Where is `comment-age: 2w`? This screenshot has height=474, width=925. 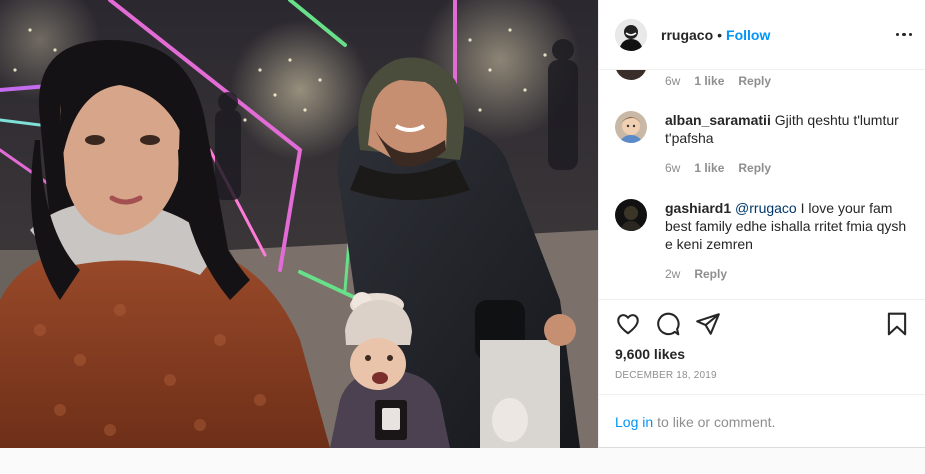
comment-age: 2w is located at coordinates (673, 274).